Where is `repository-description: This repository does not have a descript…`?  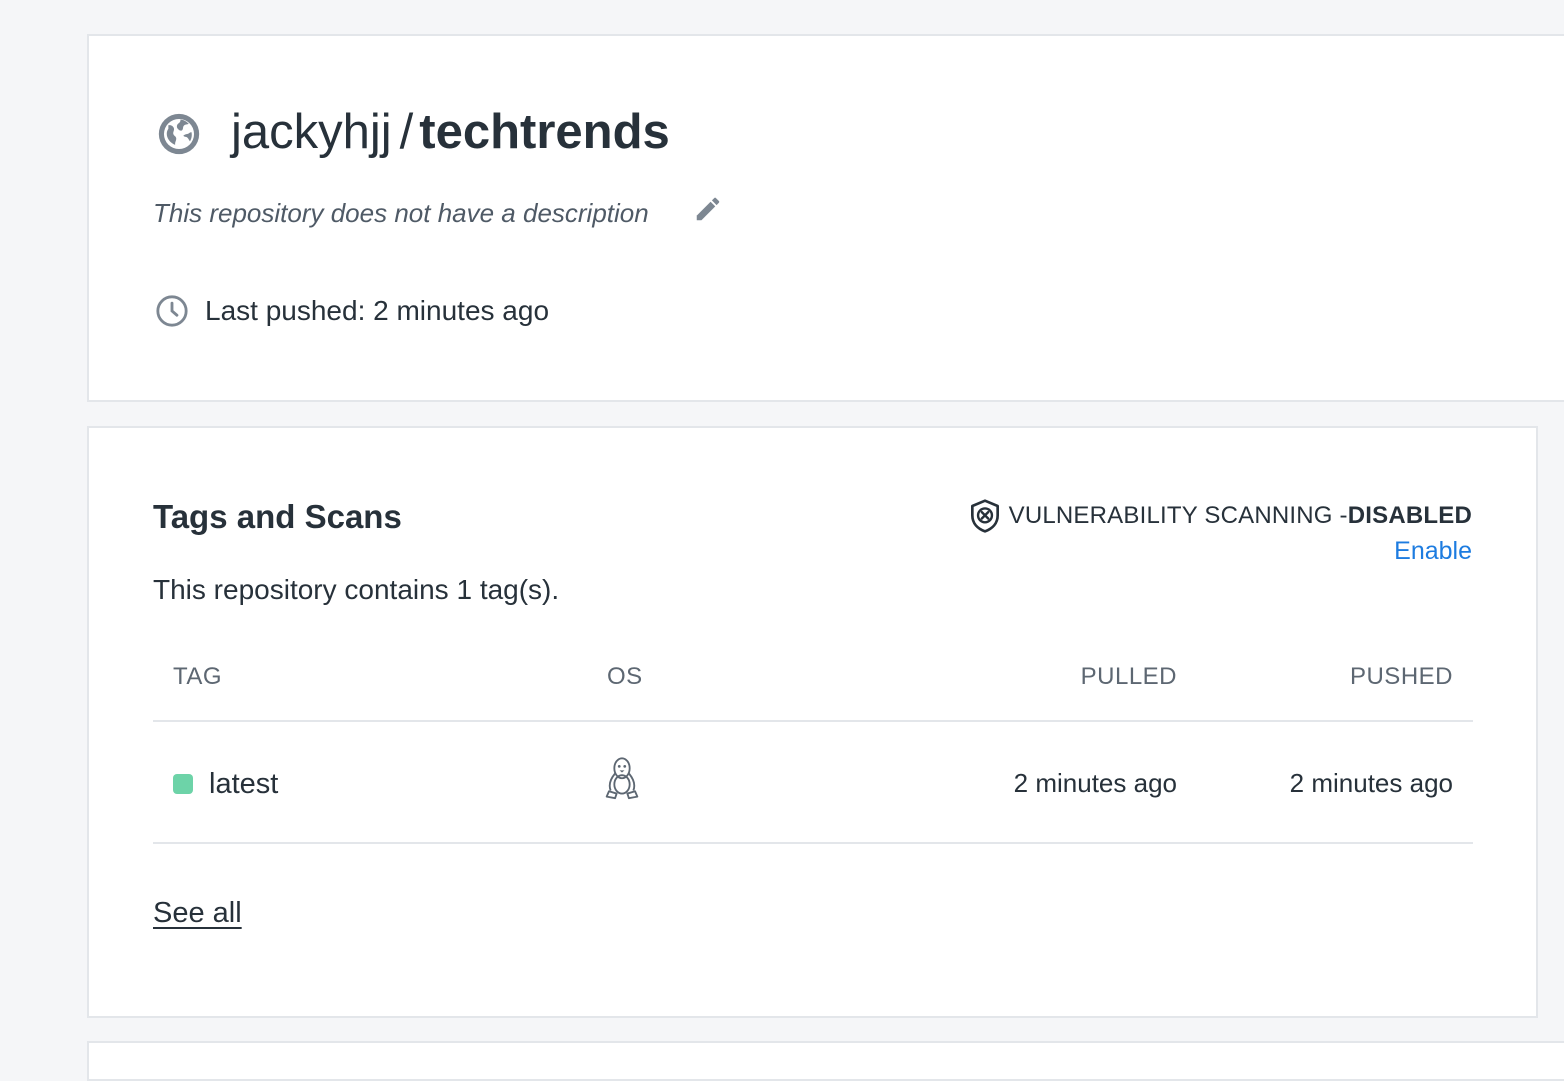 repository-description: This repository does not have a descript… is located at coordinates (401, 213).